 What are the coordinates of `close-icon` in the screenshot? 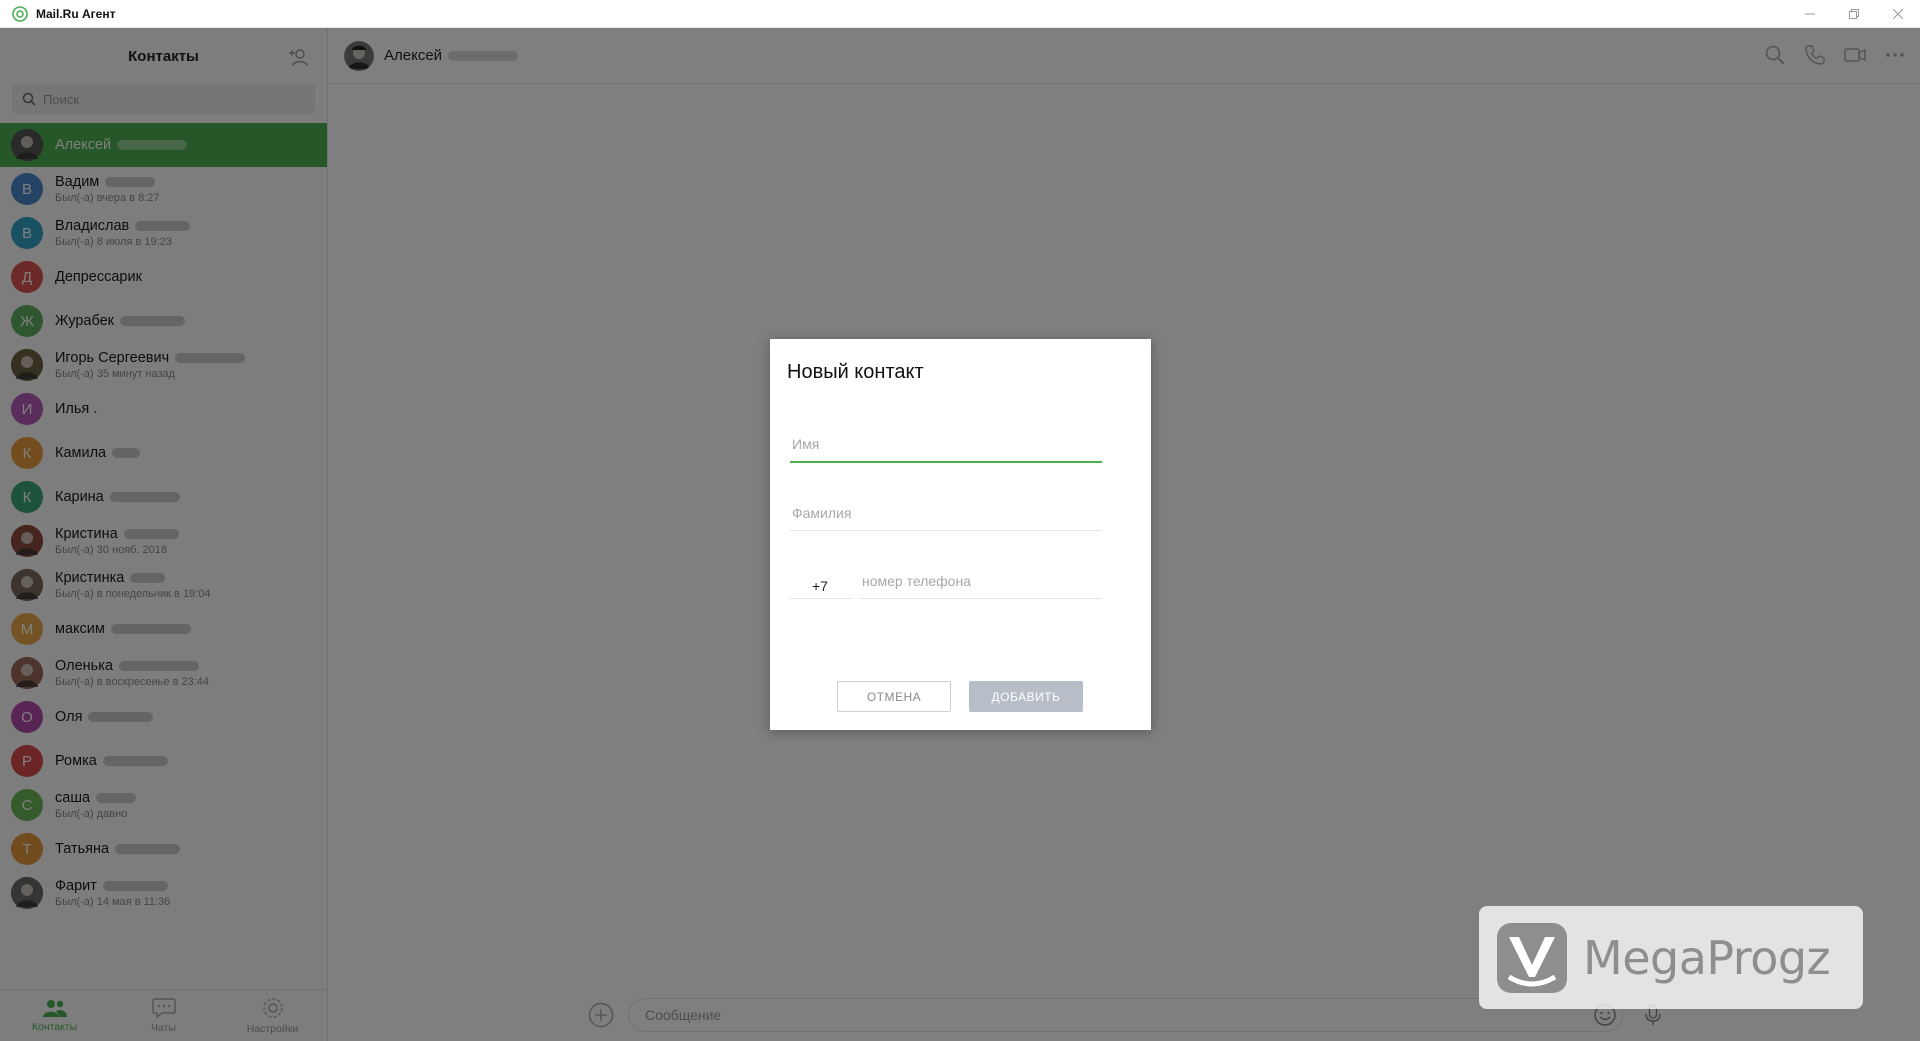 It's located at (1898, 14).